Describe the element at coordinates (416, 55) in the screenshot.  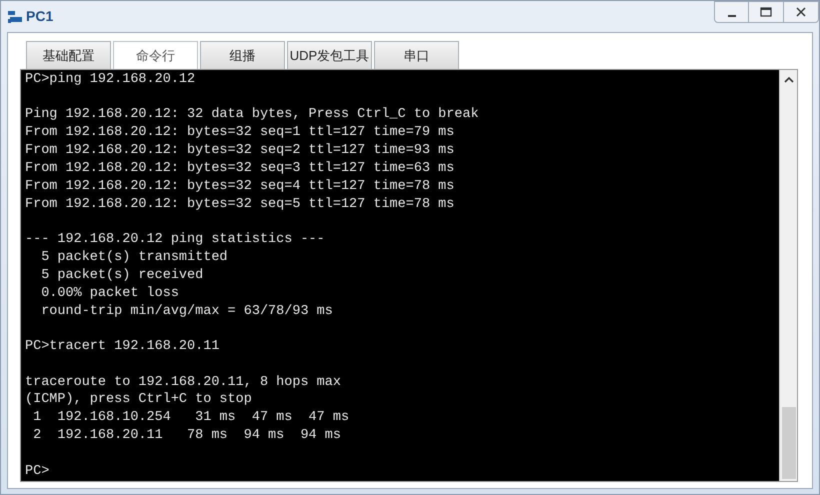
I see `tab: 串口` at that location.